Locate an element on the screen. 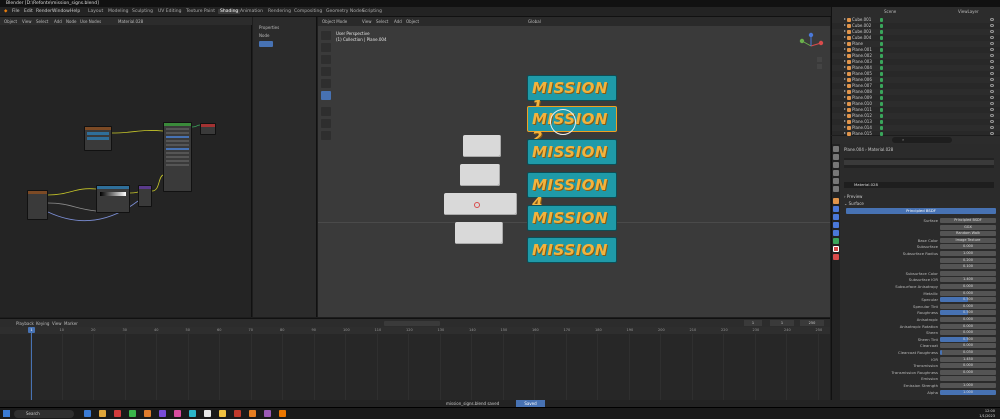 The height and width of the screenshot is (419, 1000). property-row: Sheen Tint 0.500 is located at coordinates (921, 339).